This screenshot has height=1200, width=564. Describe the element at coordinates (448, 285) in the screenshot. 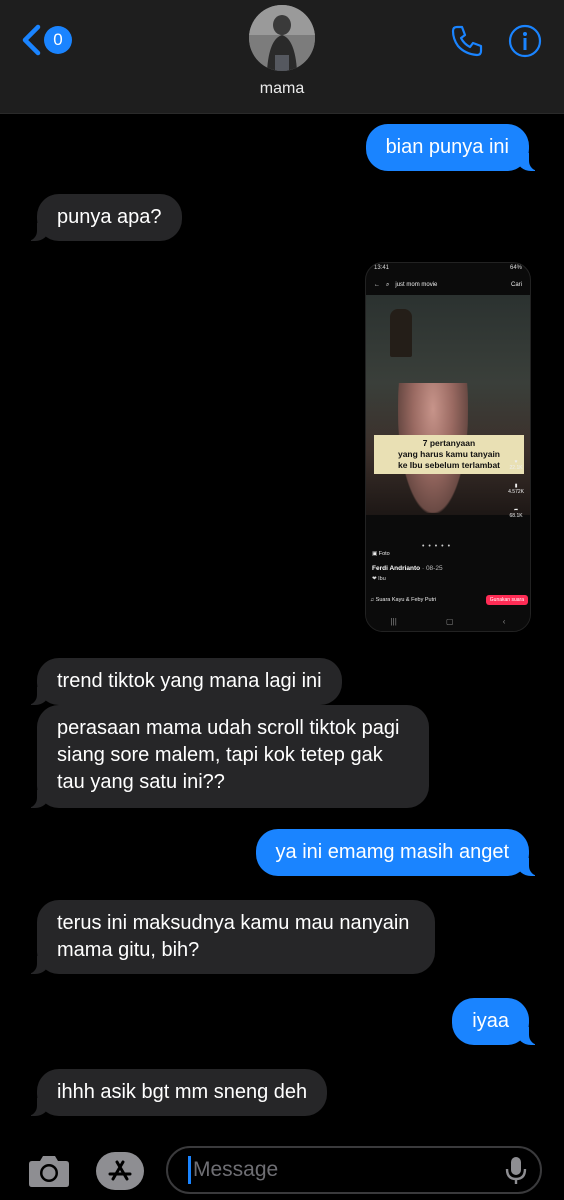

I see `image-search-bar: ← ⌕ just mom movie Cari` at that location.